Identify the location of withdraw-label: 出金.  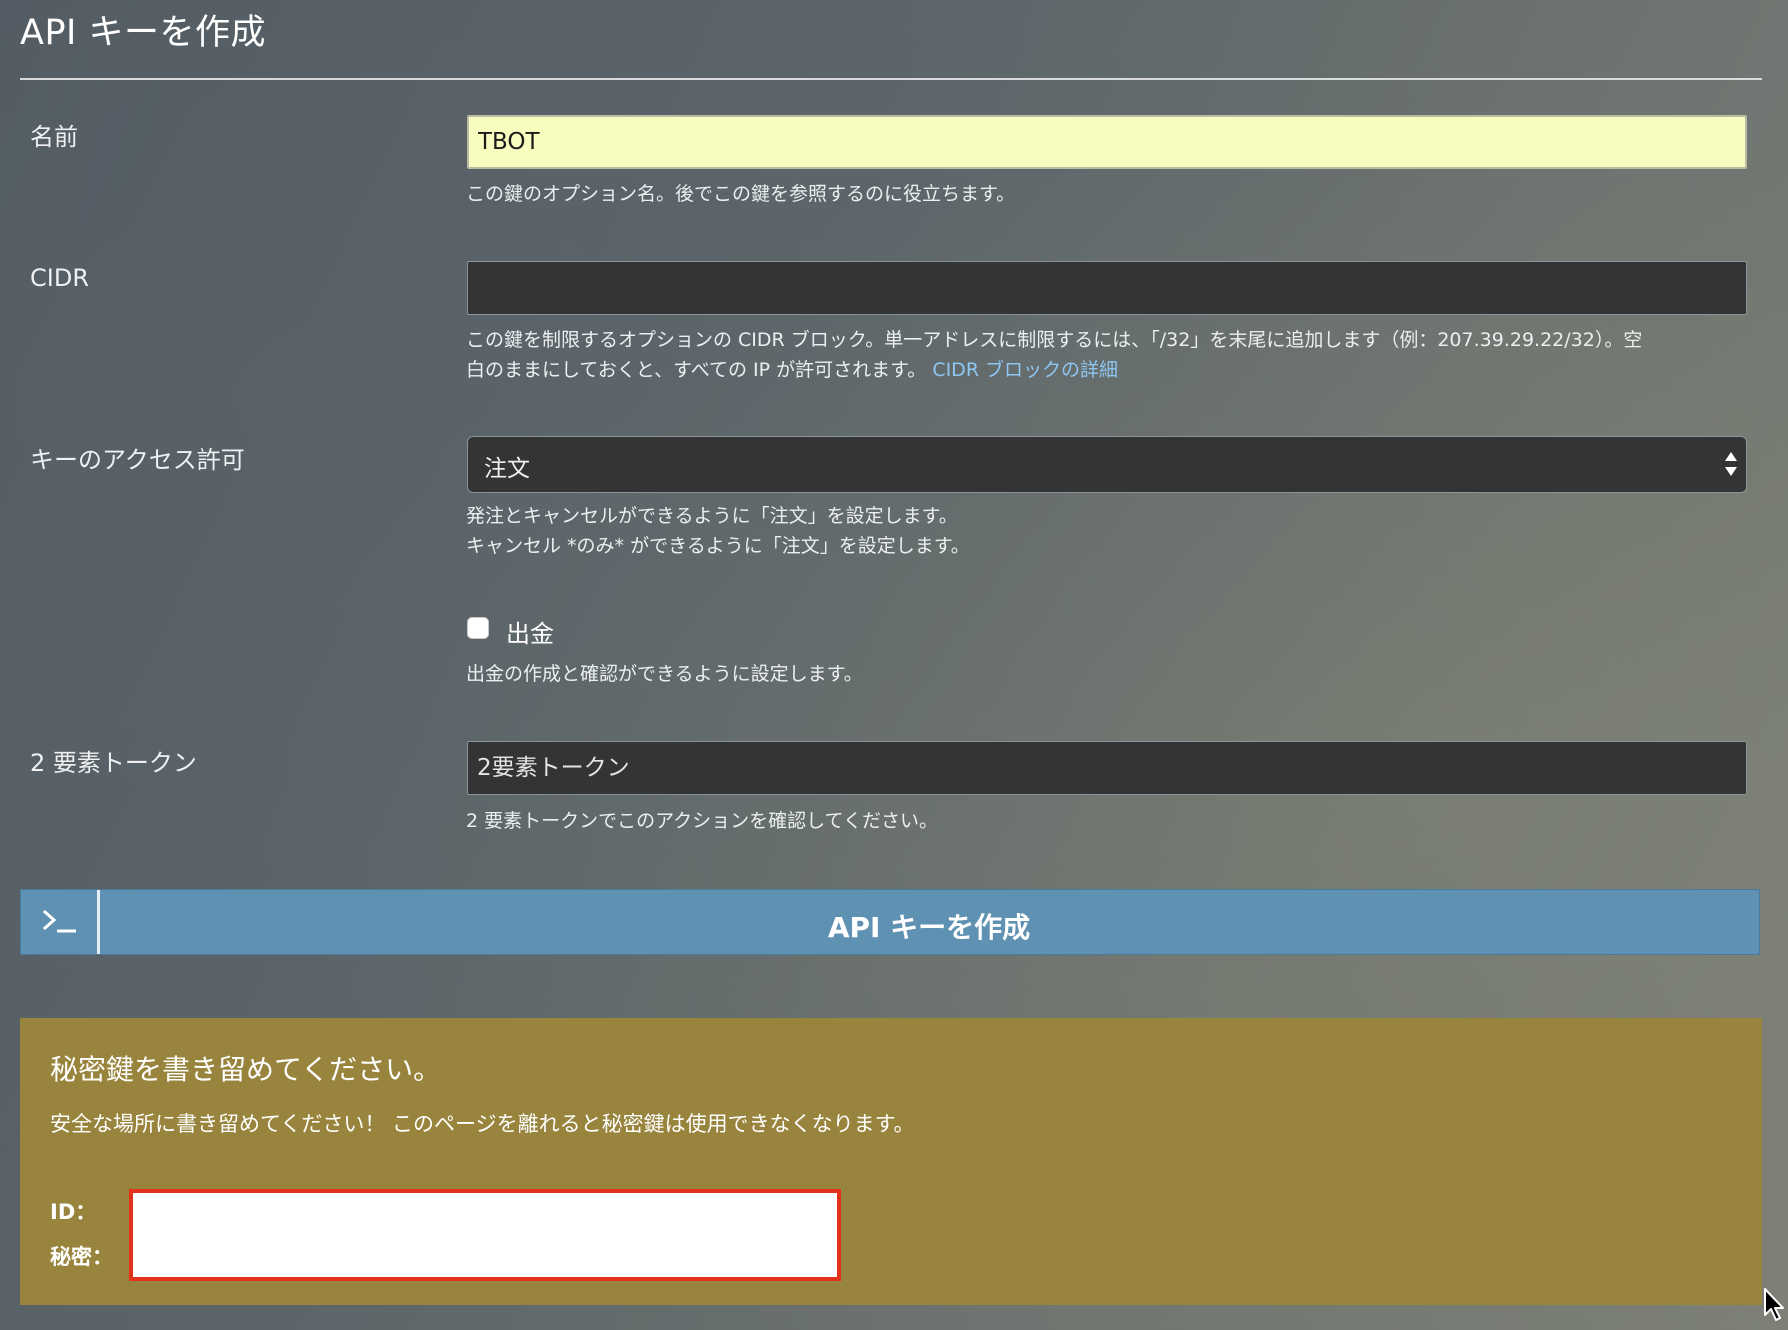
(530, 631).